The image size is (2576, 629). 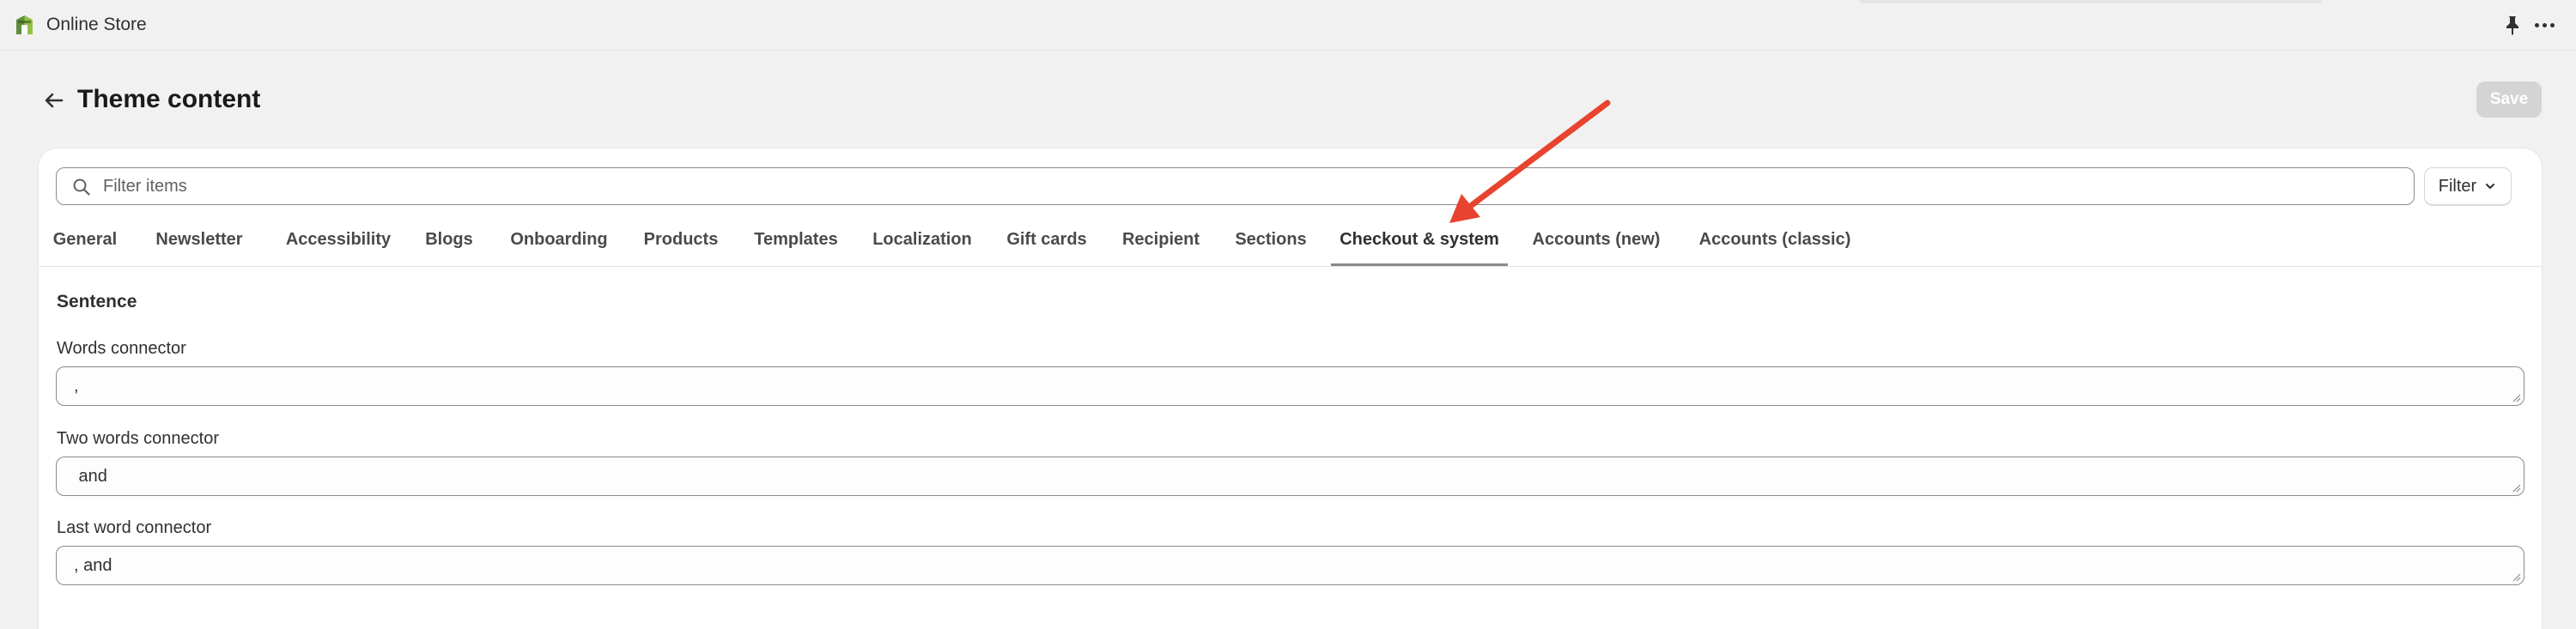 I want to click on app-name: Online Store, so click(x=96, y=24).